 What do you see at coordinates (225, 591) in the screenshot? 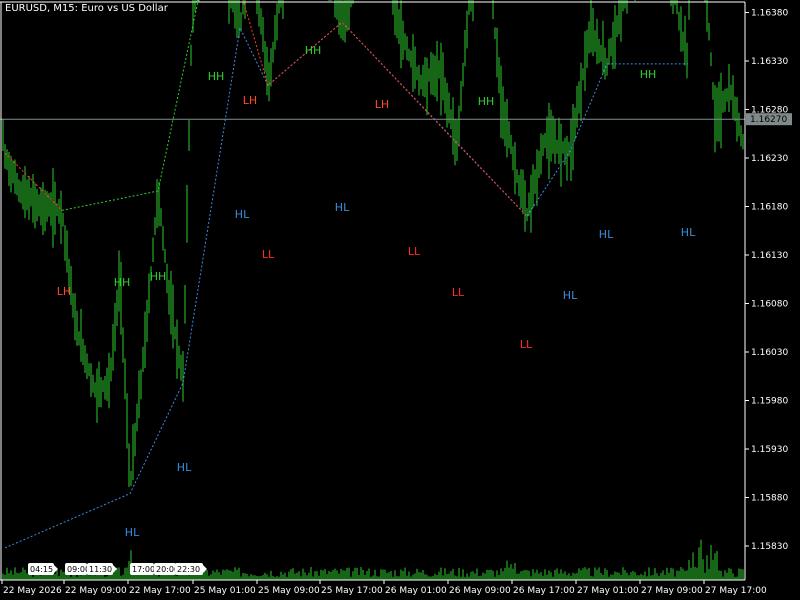
I see `time-tick-label: 25 May 01:00` at bounding box center [225, 591].